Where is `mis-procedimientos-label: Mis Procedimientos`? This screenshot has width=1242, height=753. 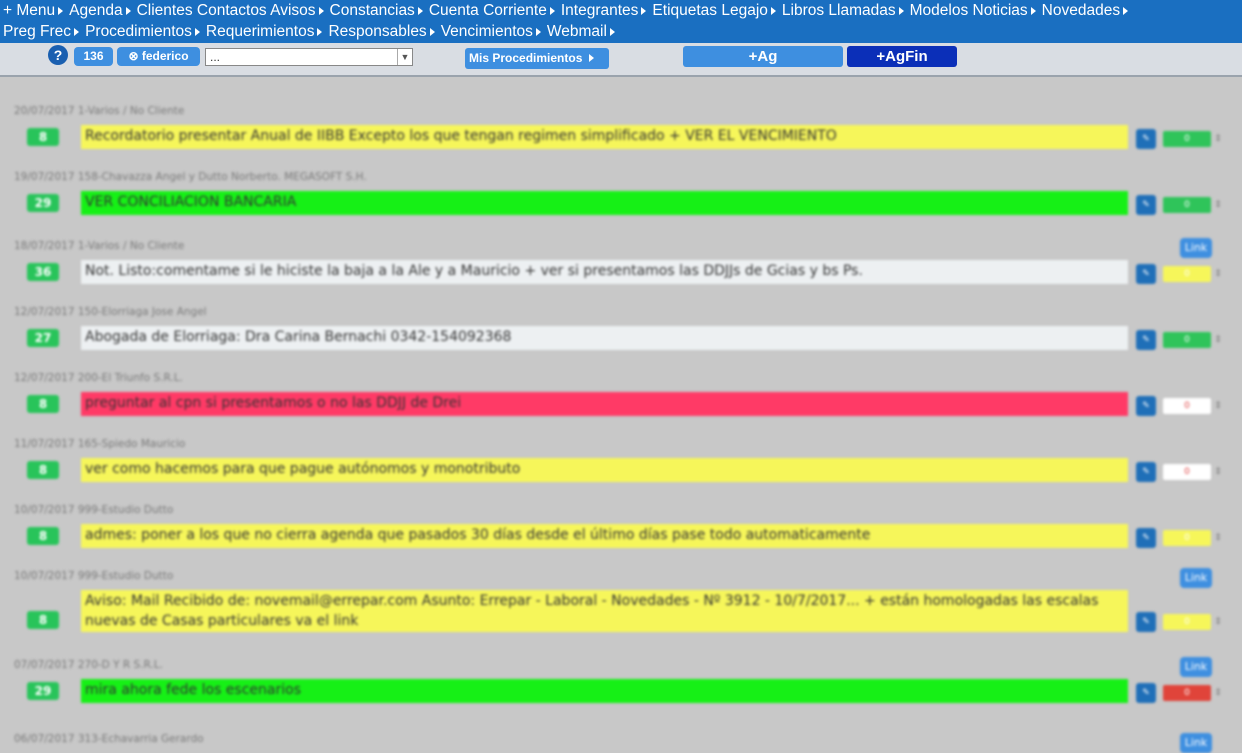
mis-procedimientos-label: Mis Procedimientos is located at coordinates (526, 58).